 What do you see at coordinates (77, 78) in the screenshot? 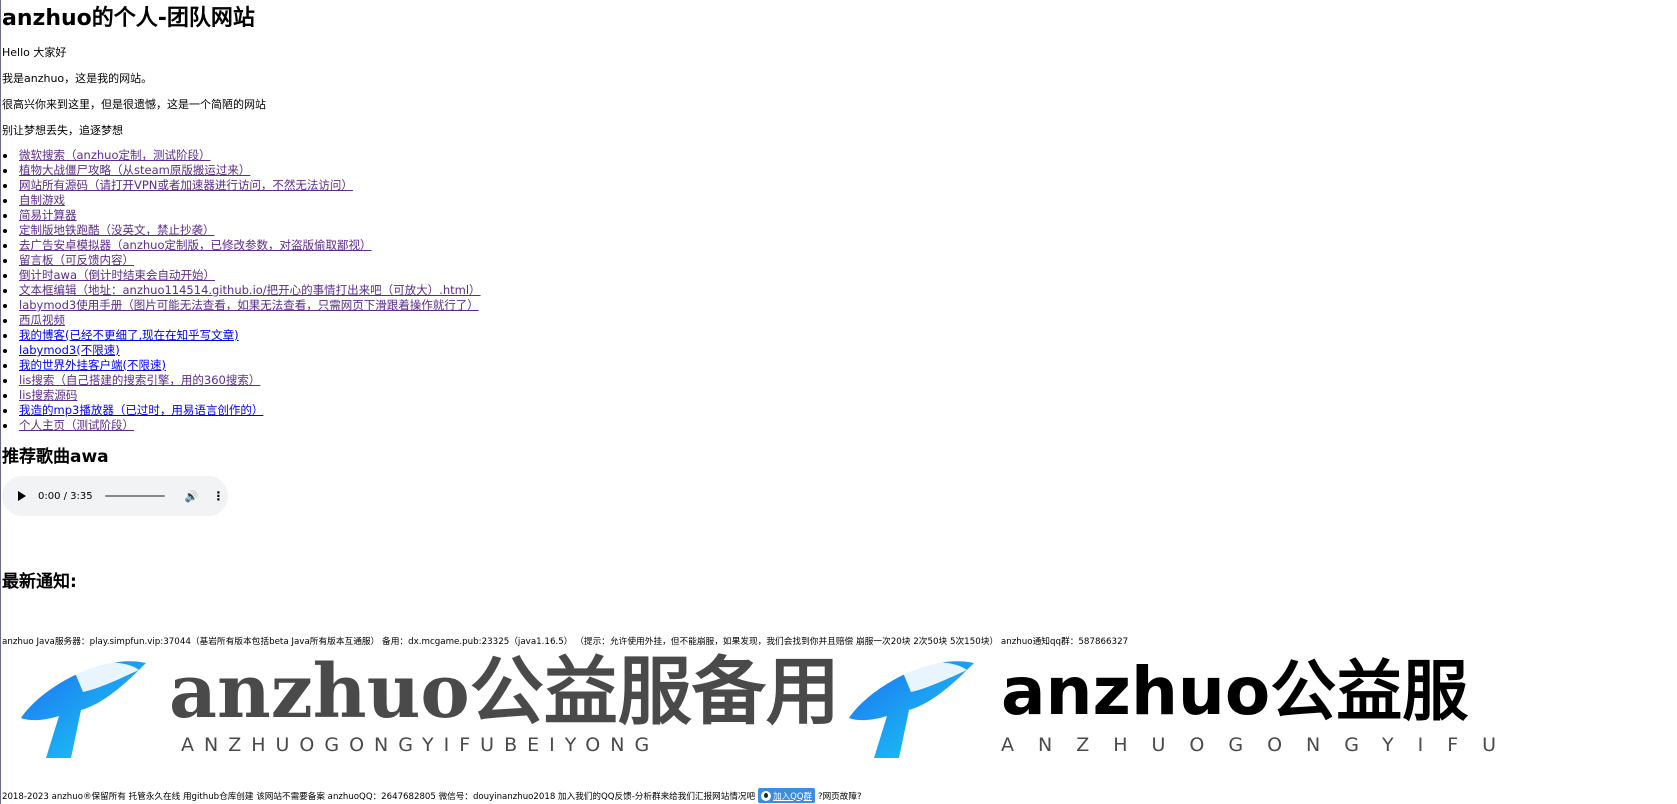
I see `intro-line: 我是anzhuo，这是我的网站。` at bounding box center [77, 78].